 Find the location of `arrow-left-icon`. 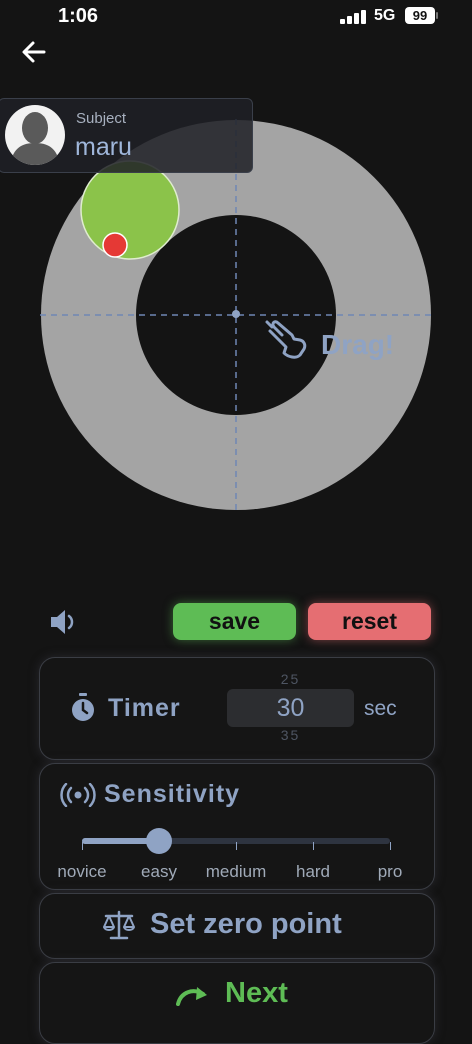

arrow-left-icon is located at coordinates (34, 52).